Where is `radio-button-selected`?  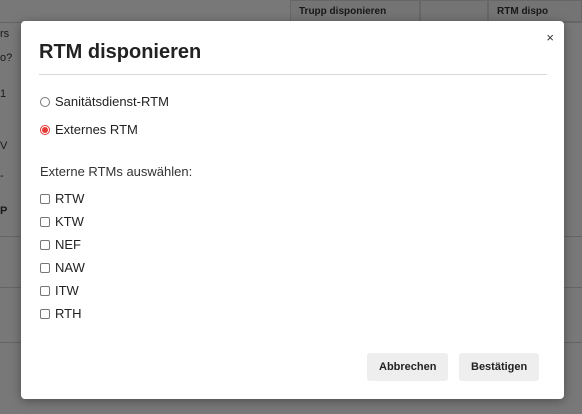 radio-button-selected is located at coordinates (45, 129).